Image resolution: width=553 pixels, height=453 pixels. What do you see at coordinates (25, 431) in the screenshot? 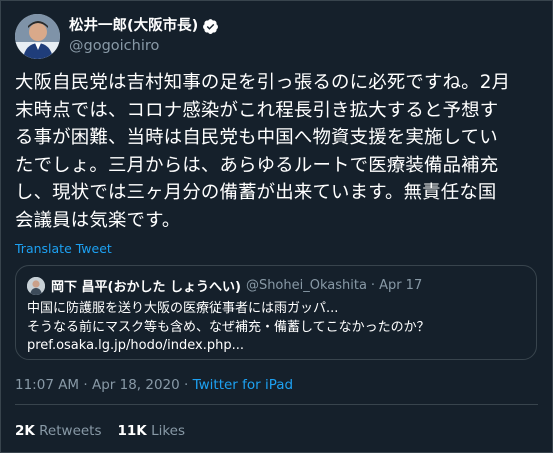
I see `retweets-count: 2K` at bounding box center [25, 431].